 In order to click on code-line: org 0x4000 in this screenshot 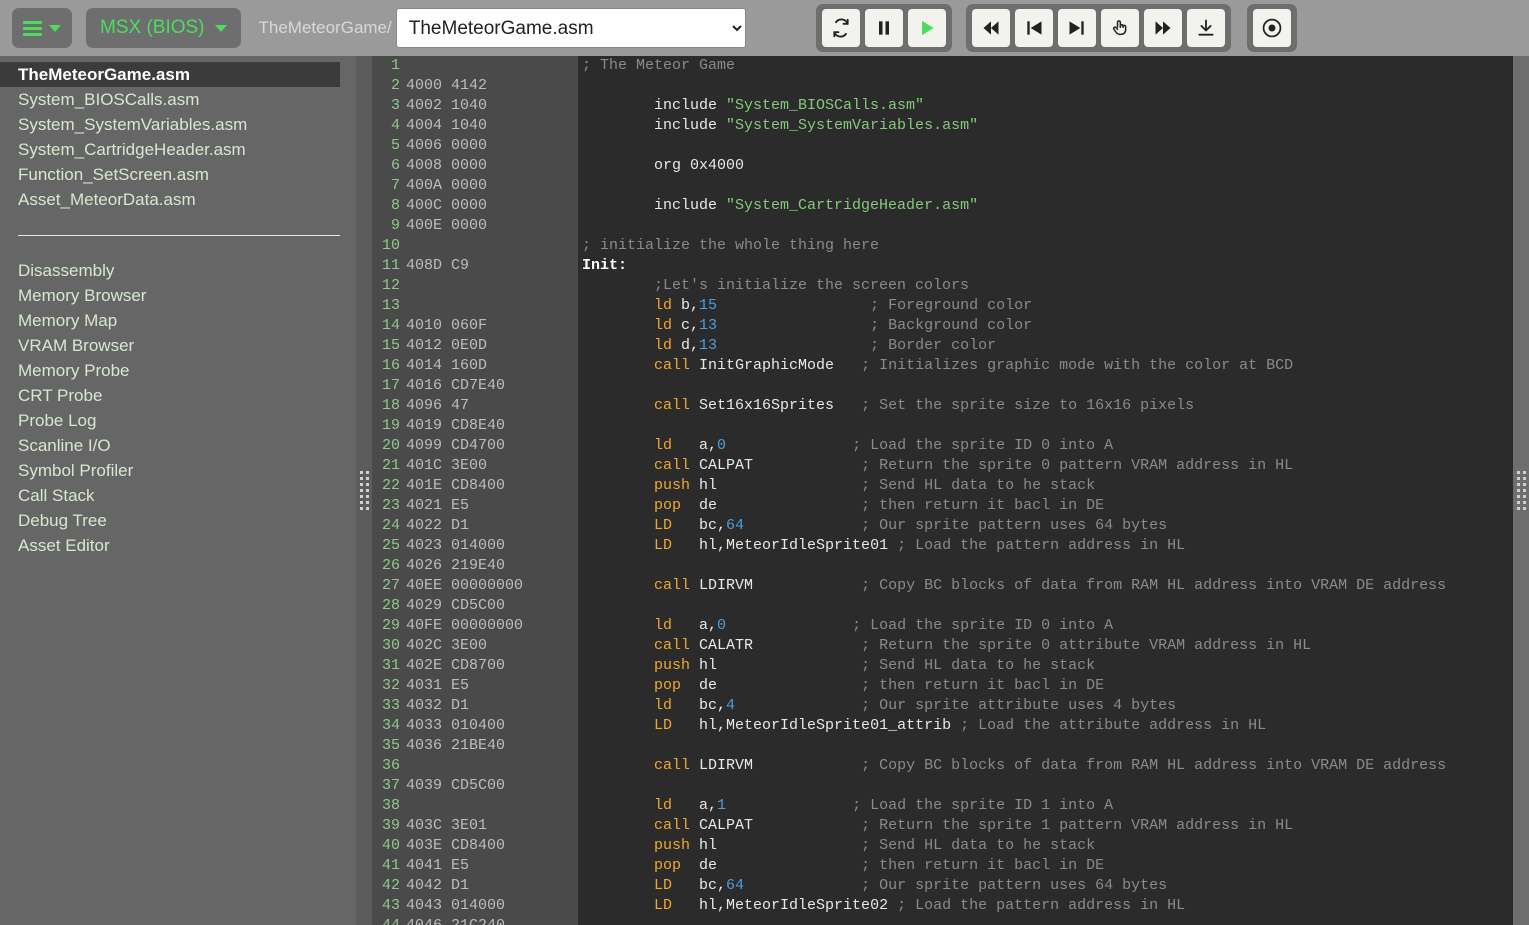, I will do `click(1045, 166)`.